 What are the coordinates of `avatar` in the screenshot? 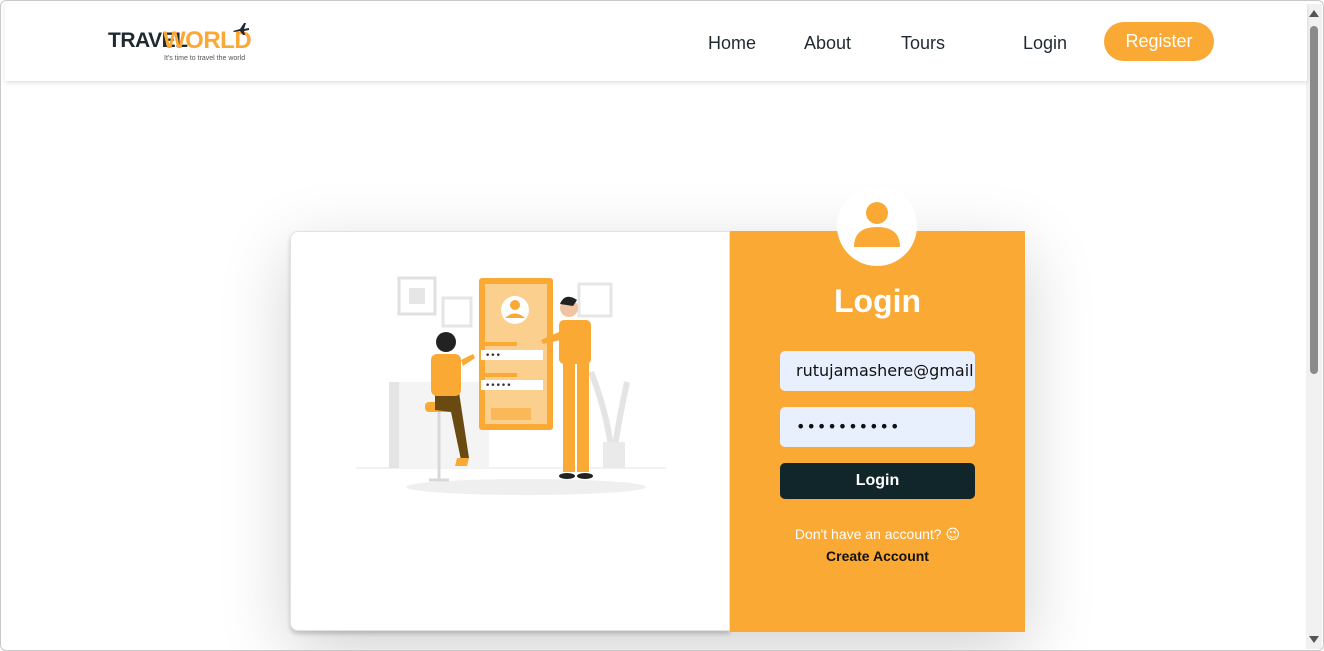 It's located at (877, 226).